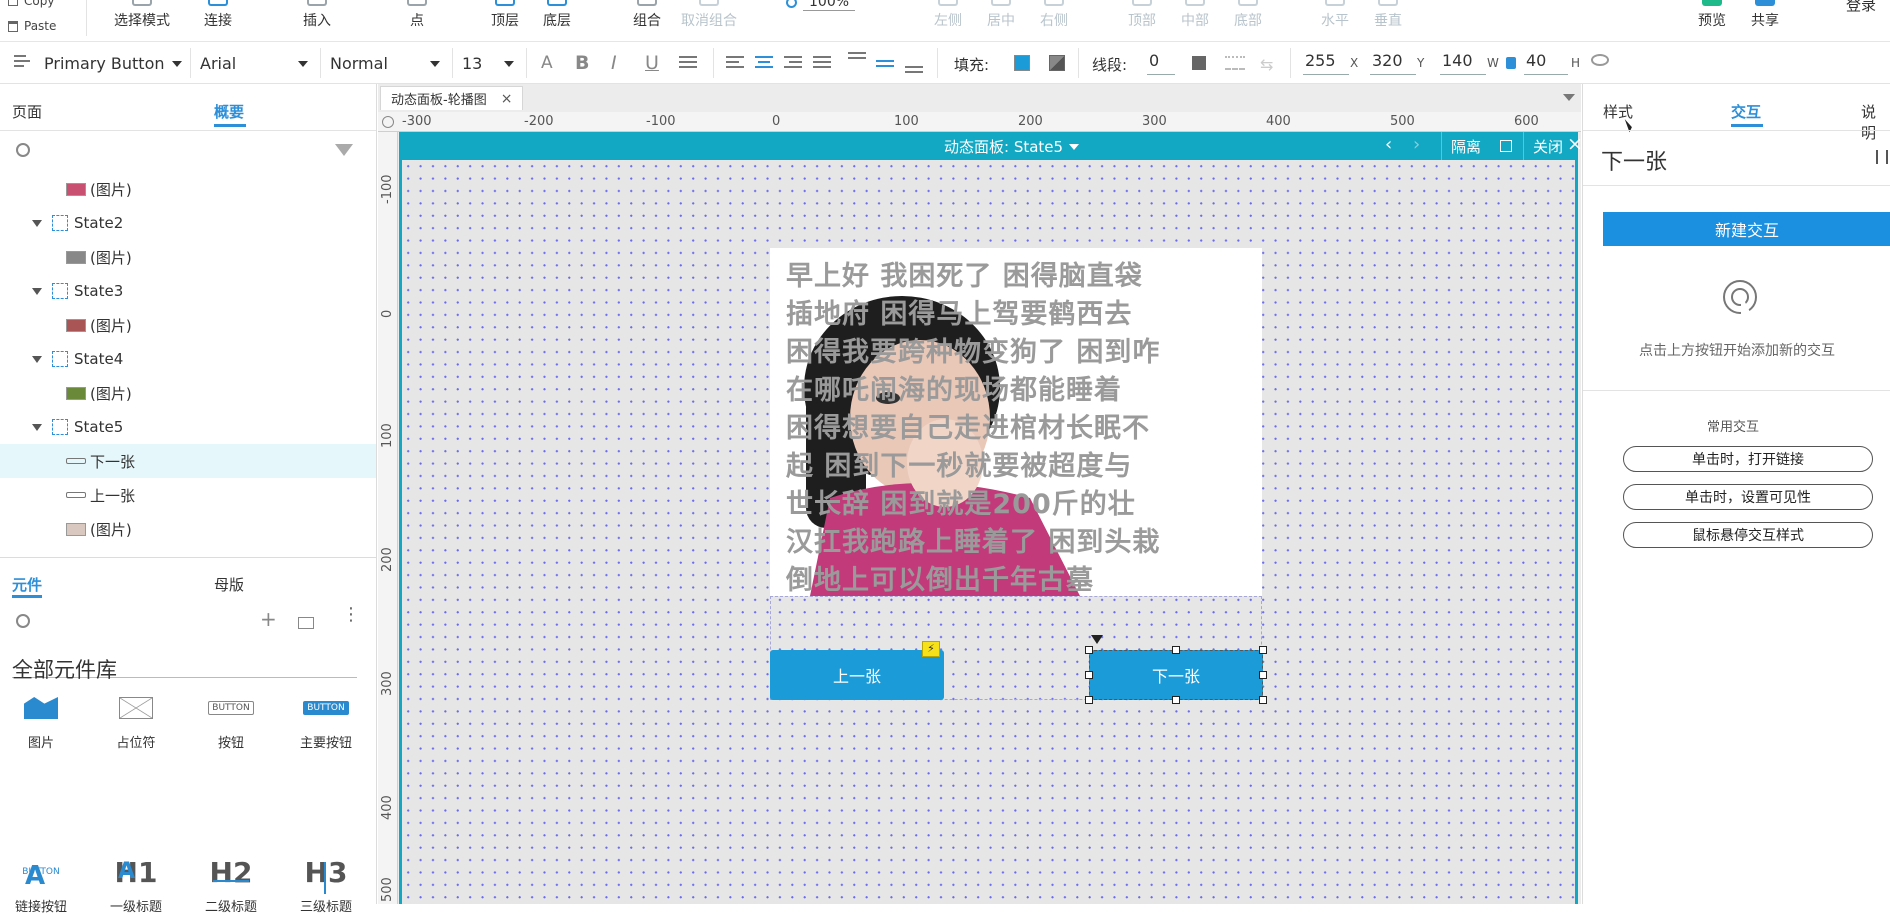 This screenshot has width=1890, height=915. I want to click on list-item: 上一张, so click(188, 495).